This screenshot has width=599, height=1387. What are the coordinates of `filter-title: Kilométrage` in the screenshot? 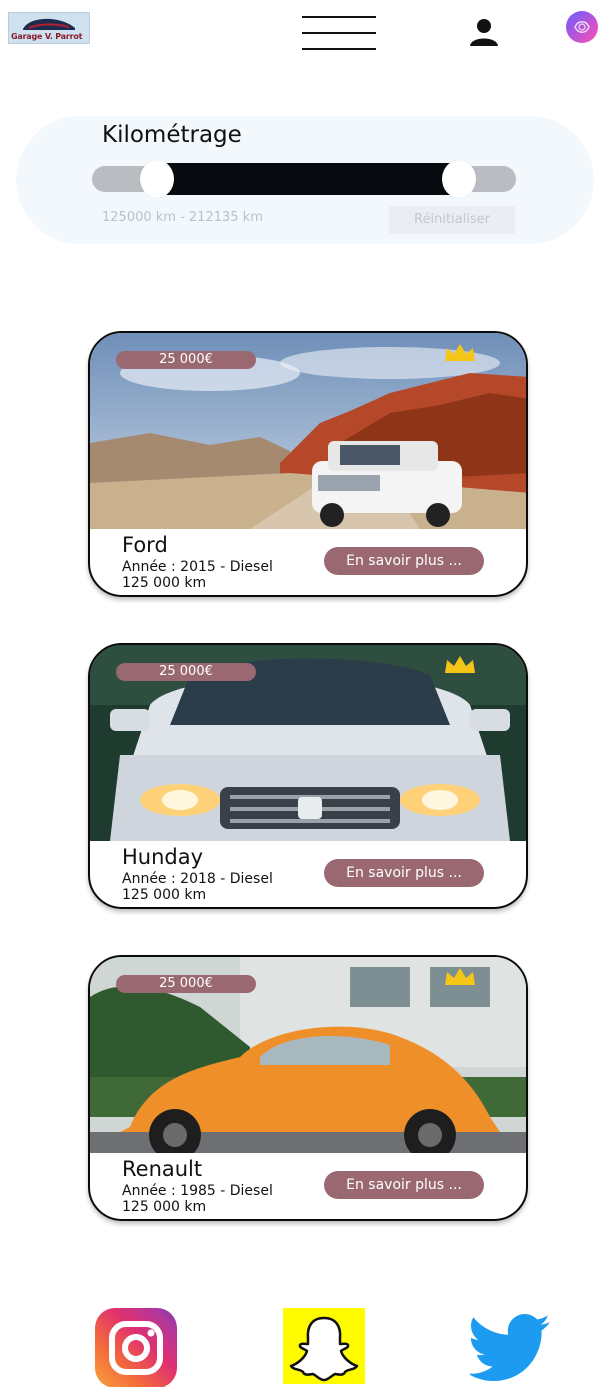 It's located at (172, 135).